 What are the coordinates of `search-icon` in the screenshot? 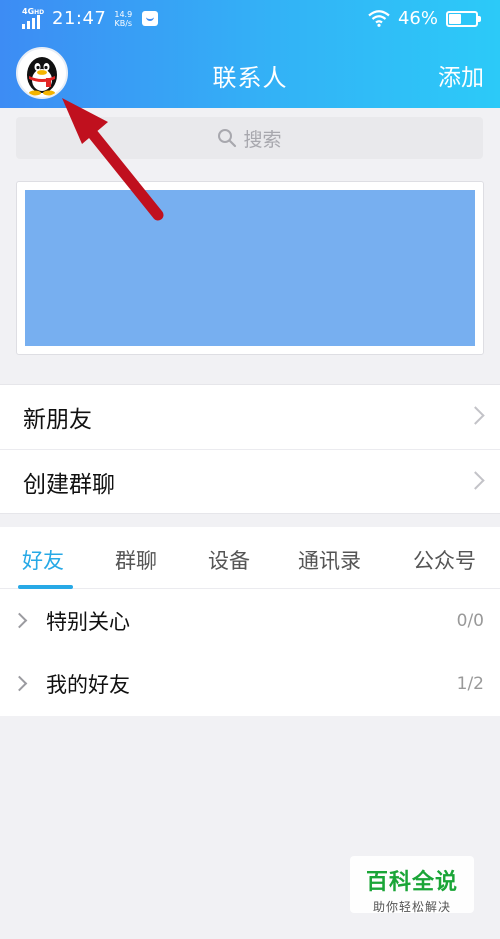 It's located at (227, 138).